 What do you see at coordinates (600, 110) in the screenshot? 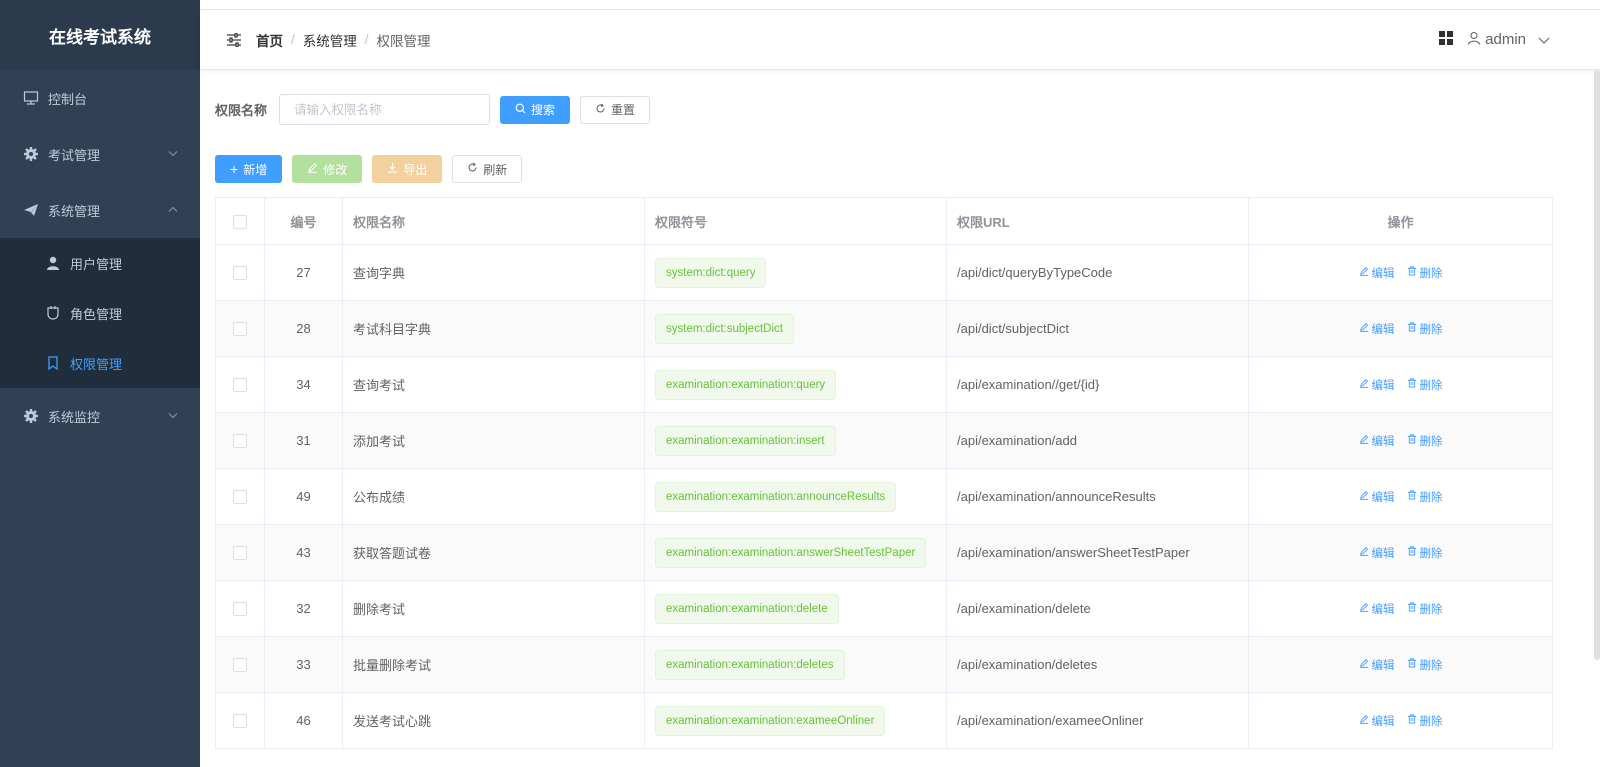
I see `refresh-icon` at bounding box center [600, 110].